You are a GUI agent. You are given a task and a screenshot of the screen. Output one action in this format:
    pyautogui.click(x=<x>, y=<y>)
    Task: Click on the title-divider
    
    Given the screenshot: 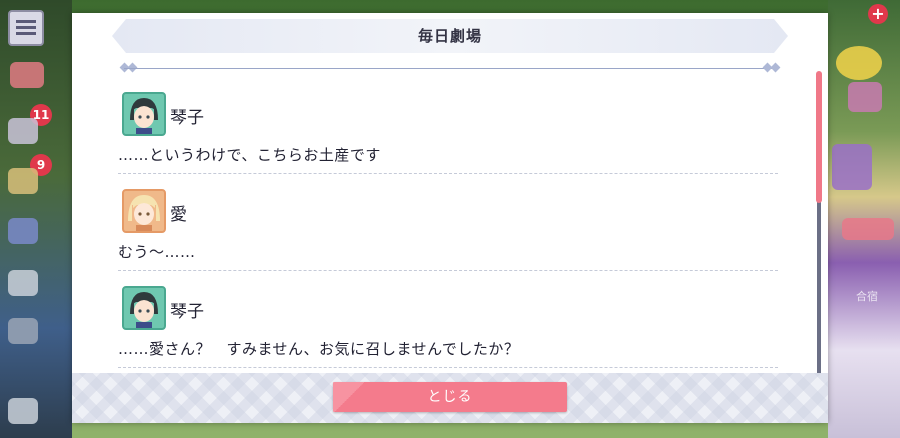 What is the action you would take?
    pyautogui.click(x=450, y=68)
    